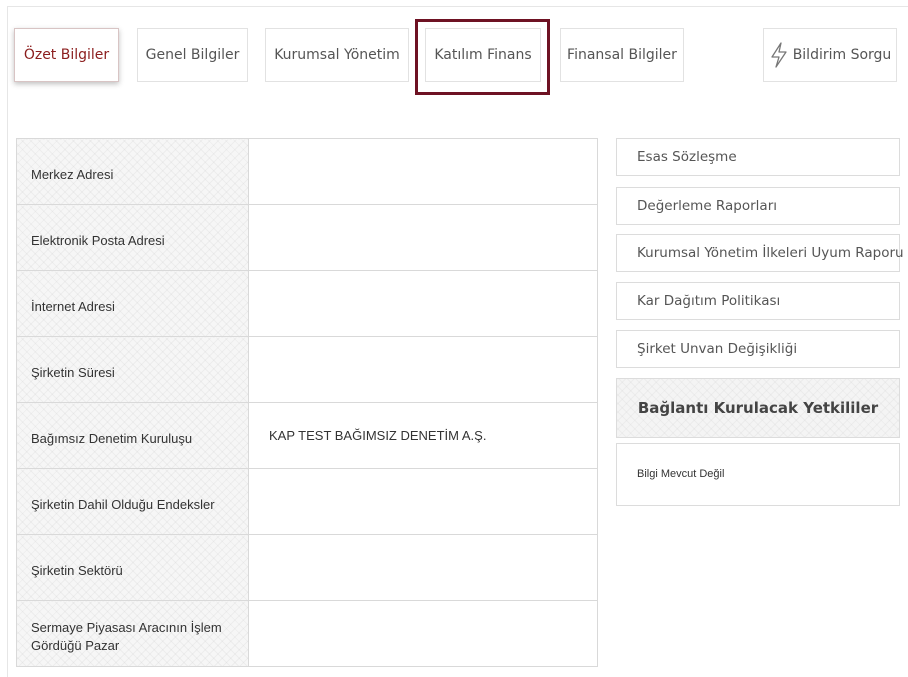  I want to click on tab-label: Finansal Bilgiler, so click(622, 55).